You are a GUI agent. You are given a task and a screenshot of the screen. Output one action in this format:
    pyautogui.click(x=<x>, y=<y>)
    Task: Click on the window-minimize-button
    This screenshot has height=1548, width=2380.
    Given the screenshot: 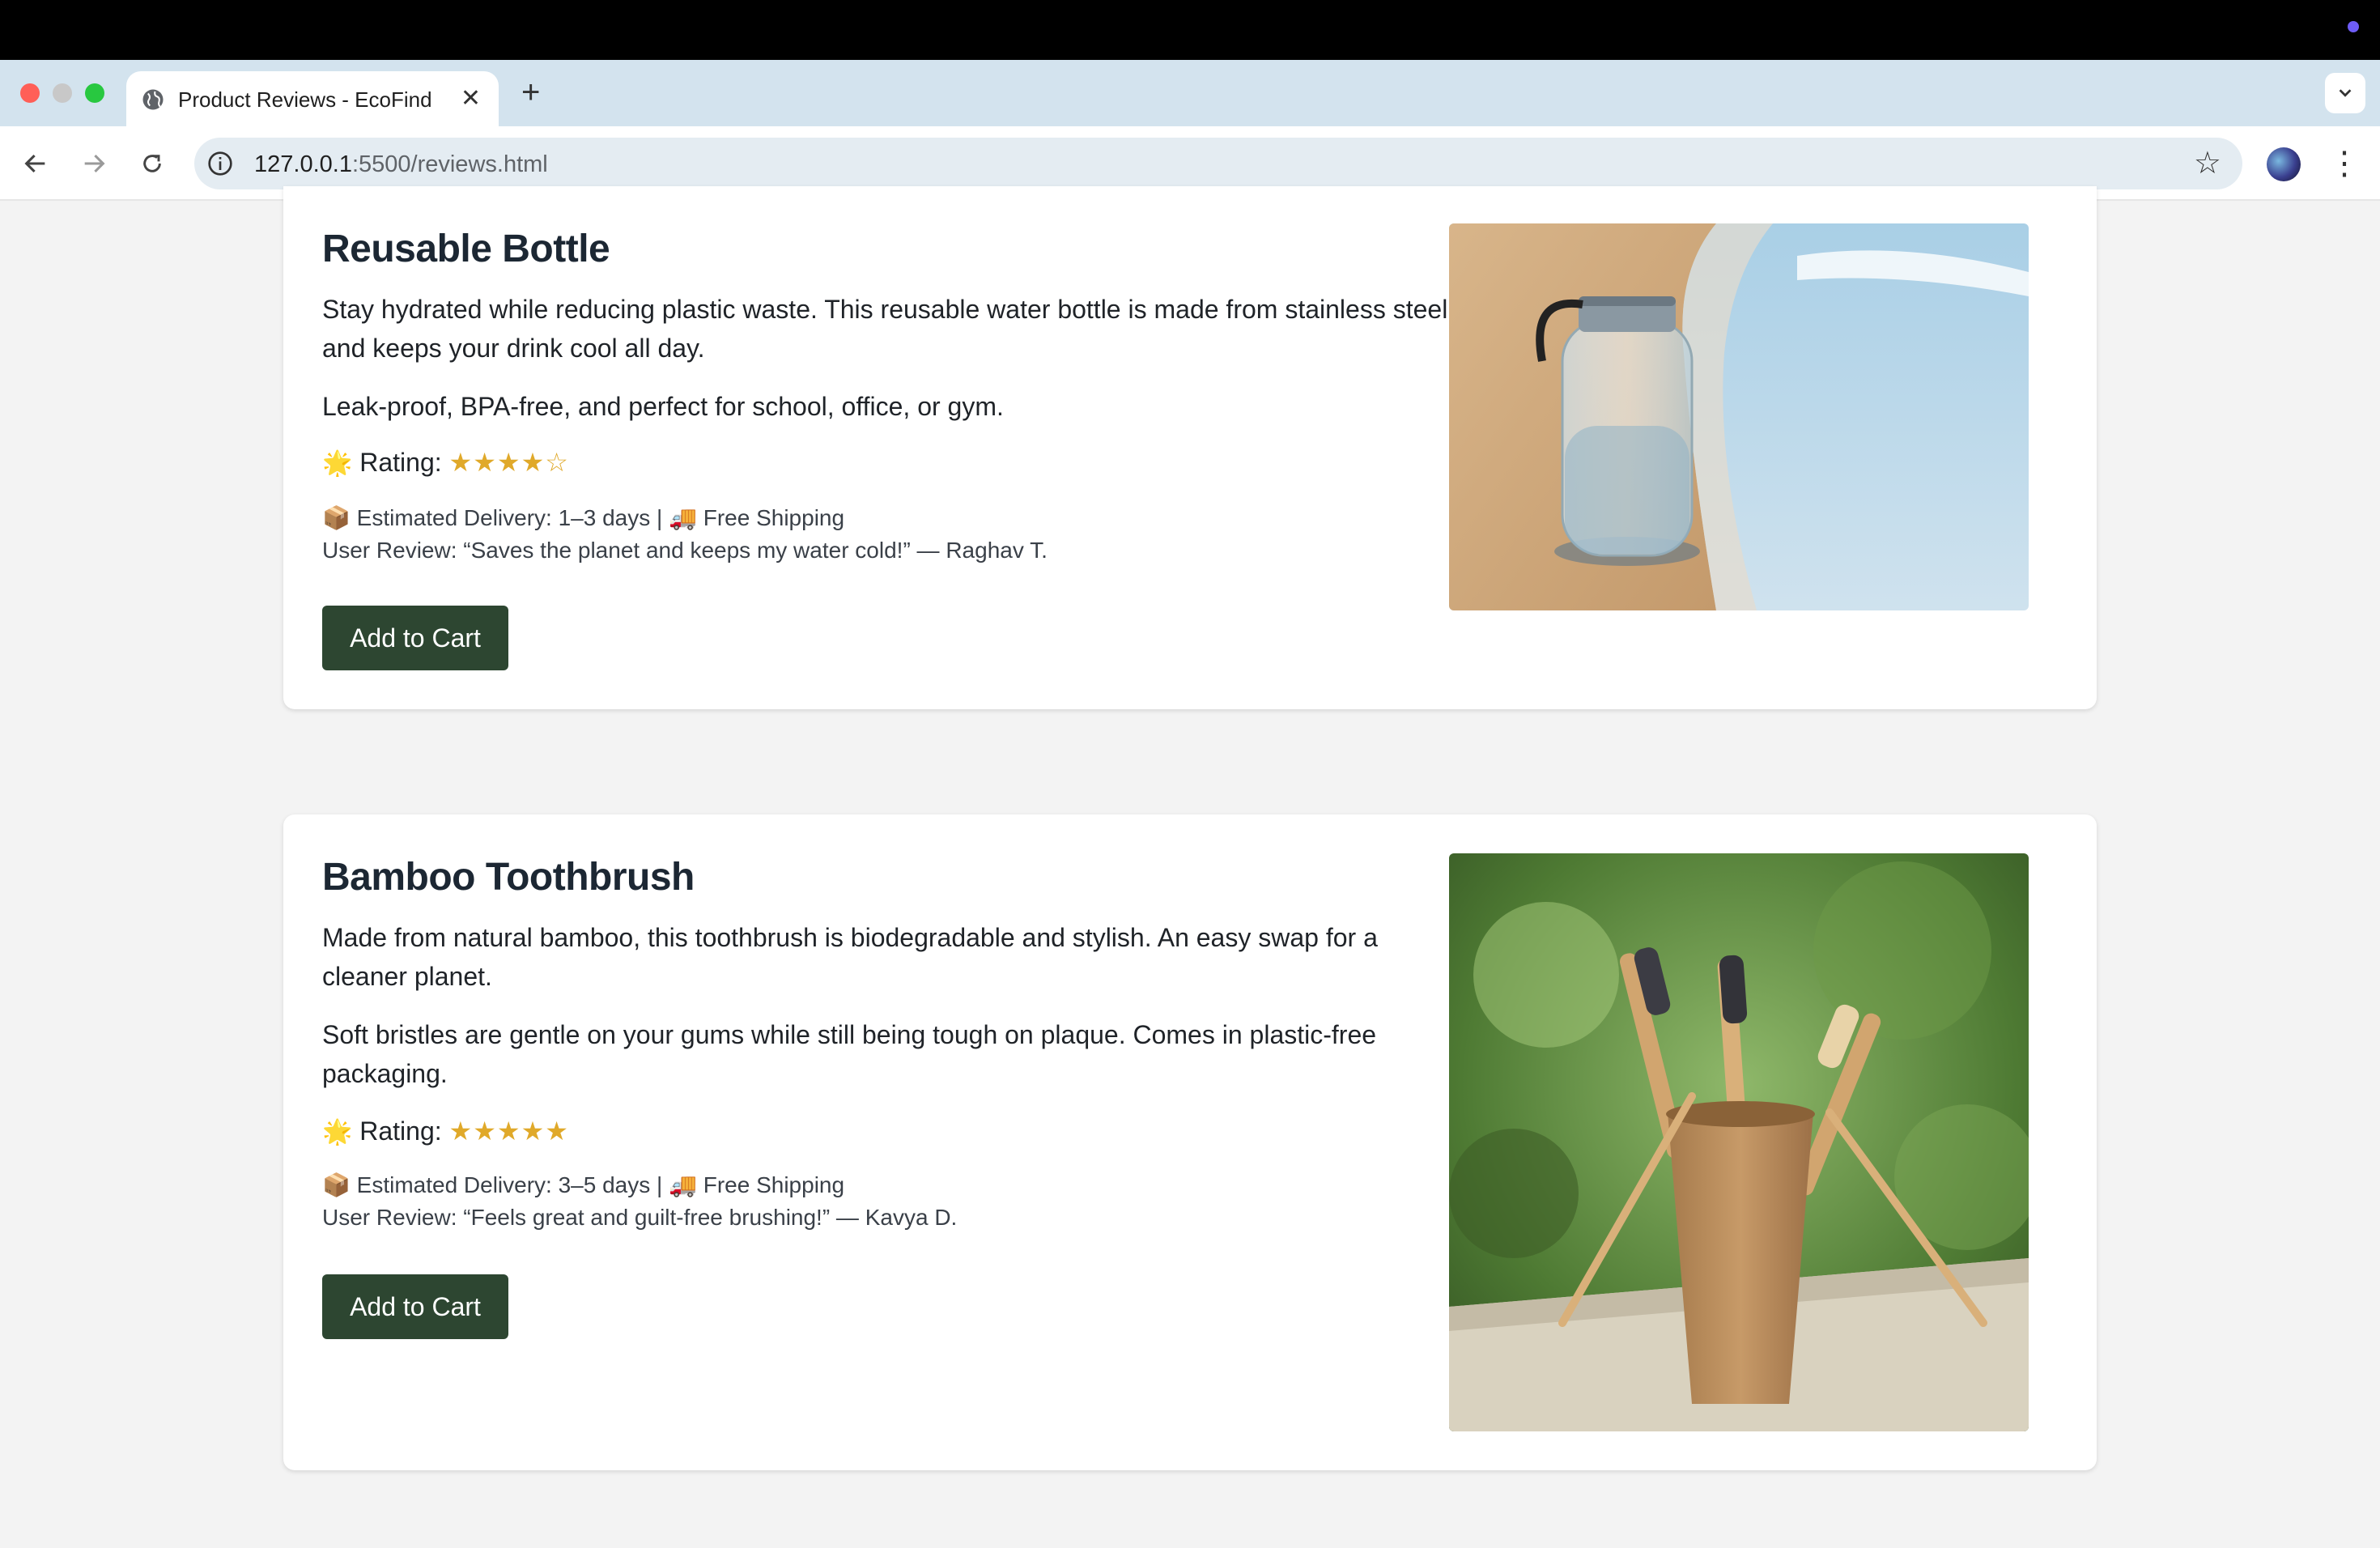 What is the action you would take?
    pyautogui.click(x=62, y=93)
    